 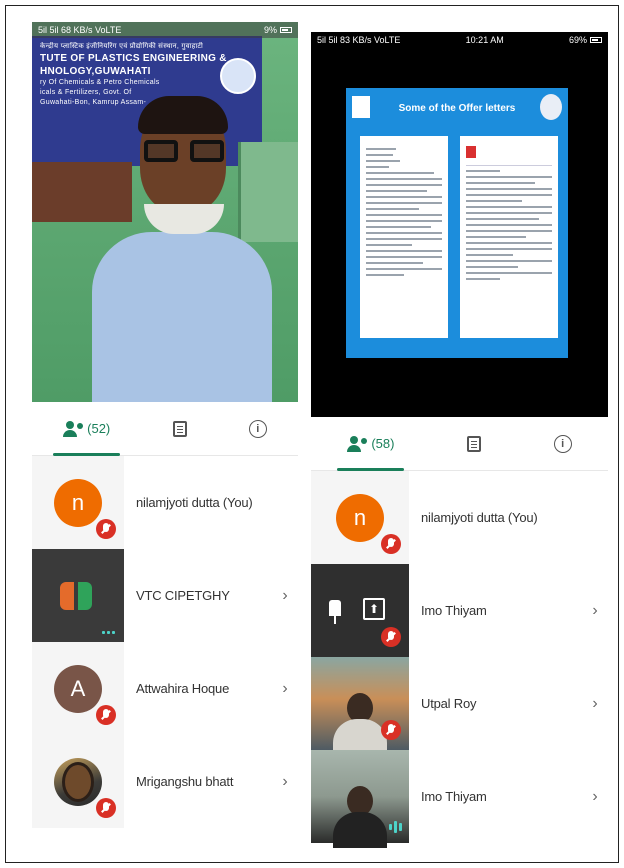 I want to click on network-status: 5il 5il 83 KB/s VoLTE, so click(x=359, y=40).